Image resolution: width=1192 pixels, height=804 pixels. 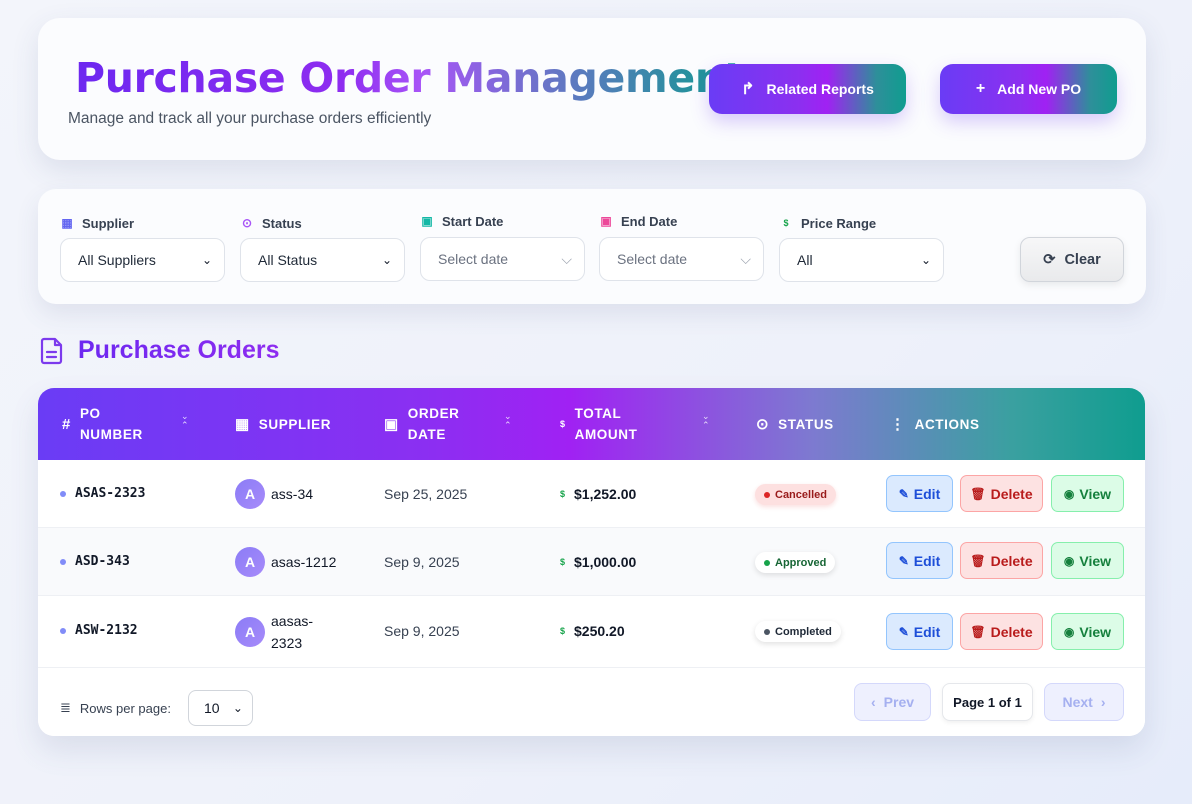 I want to click on supplier-cell: A asas-1212, so click(x=285, y=562).